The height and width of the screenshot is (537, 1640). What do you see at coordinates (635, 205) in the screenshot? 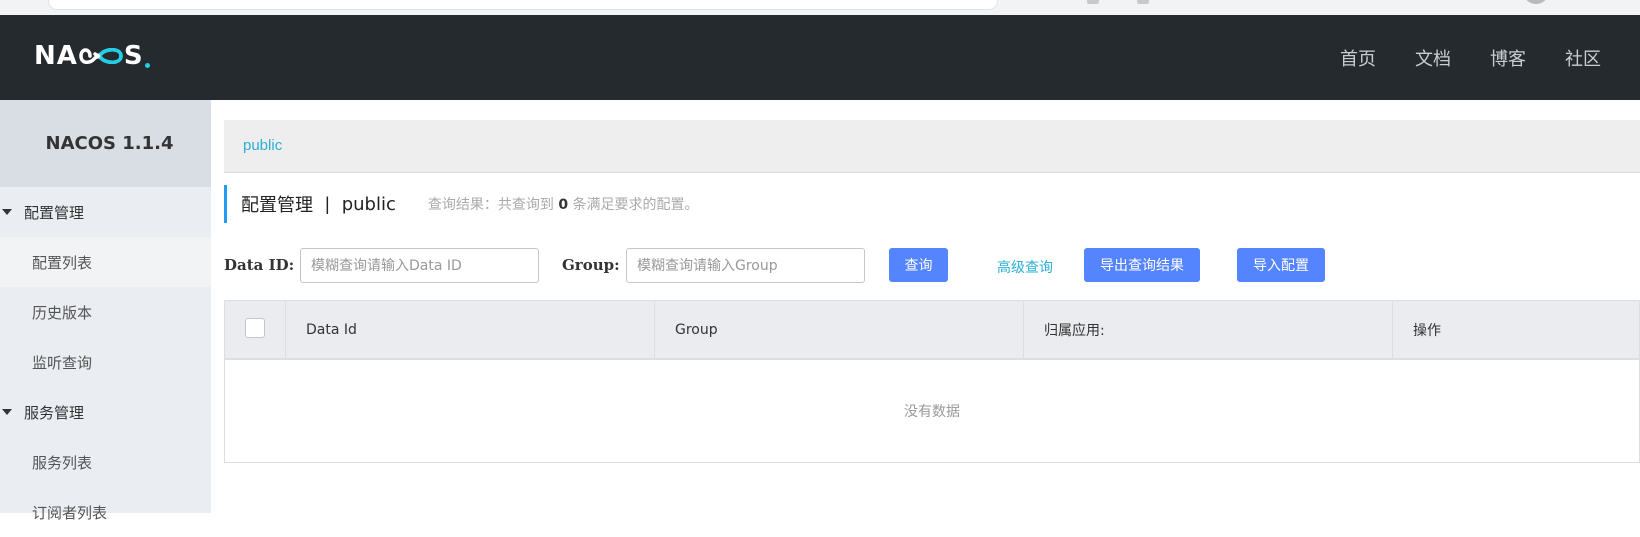
I see `result-suffix: 条满足要求的配置。` at bounding box center [635, 205].